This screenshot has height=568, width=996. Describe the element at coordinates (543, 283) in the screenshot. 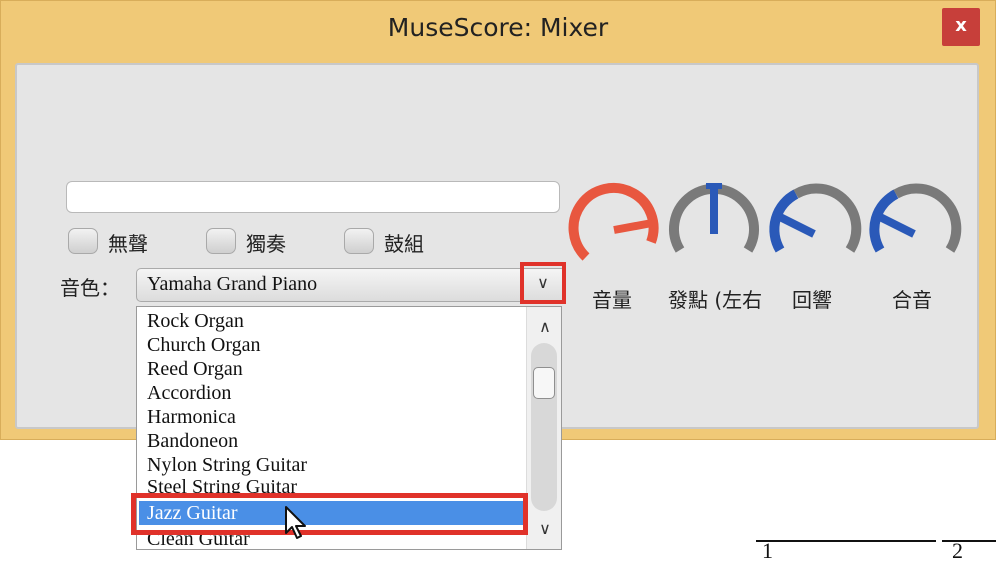

I see `chevron-down-icon: ∨` at that location.